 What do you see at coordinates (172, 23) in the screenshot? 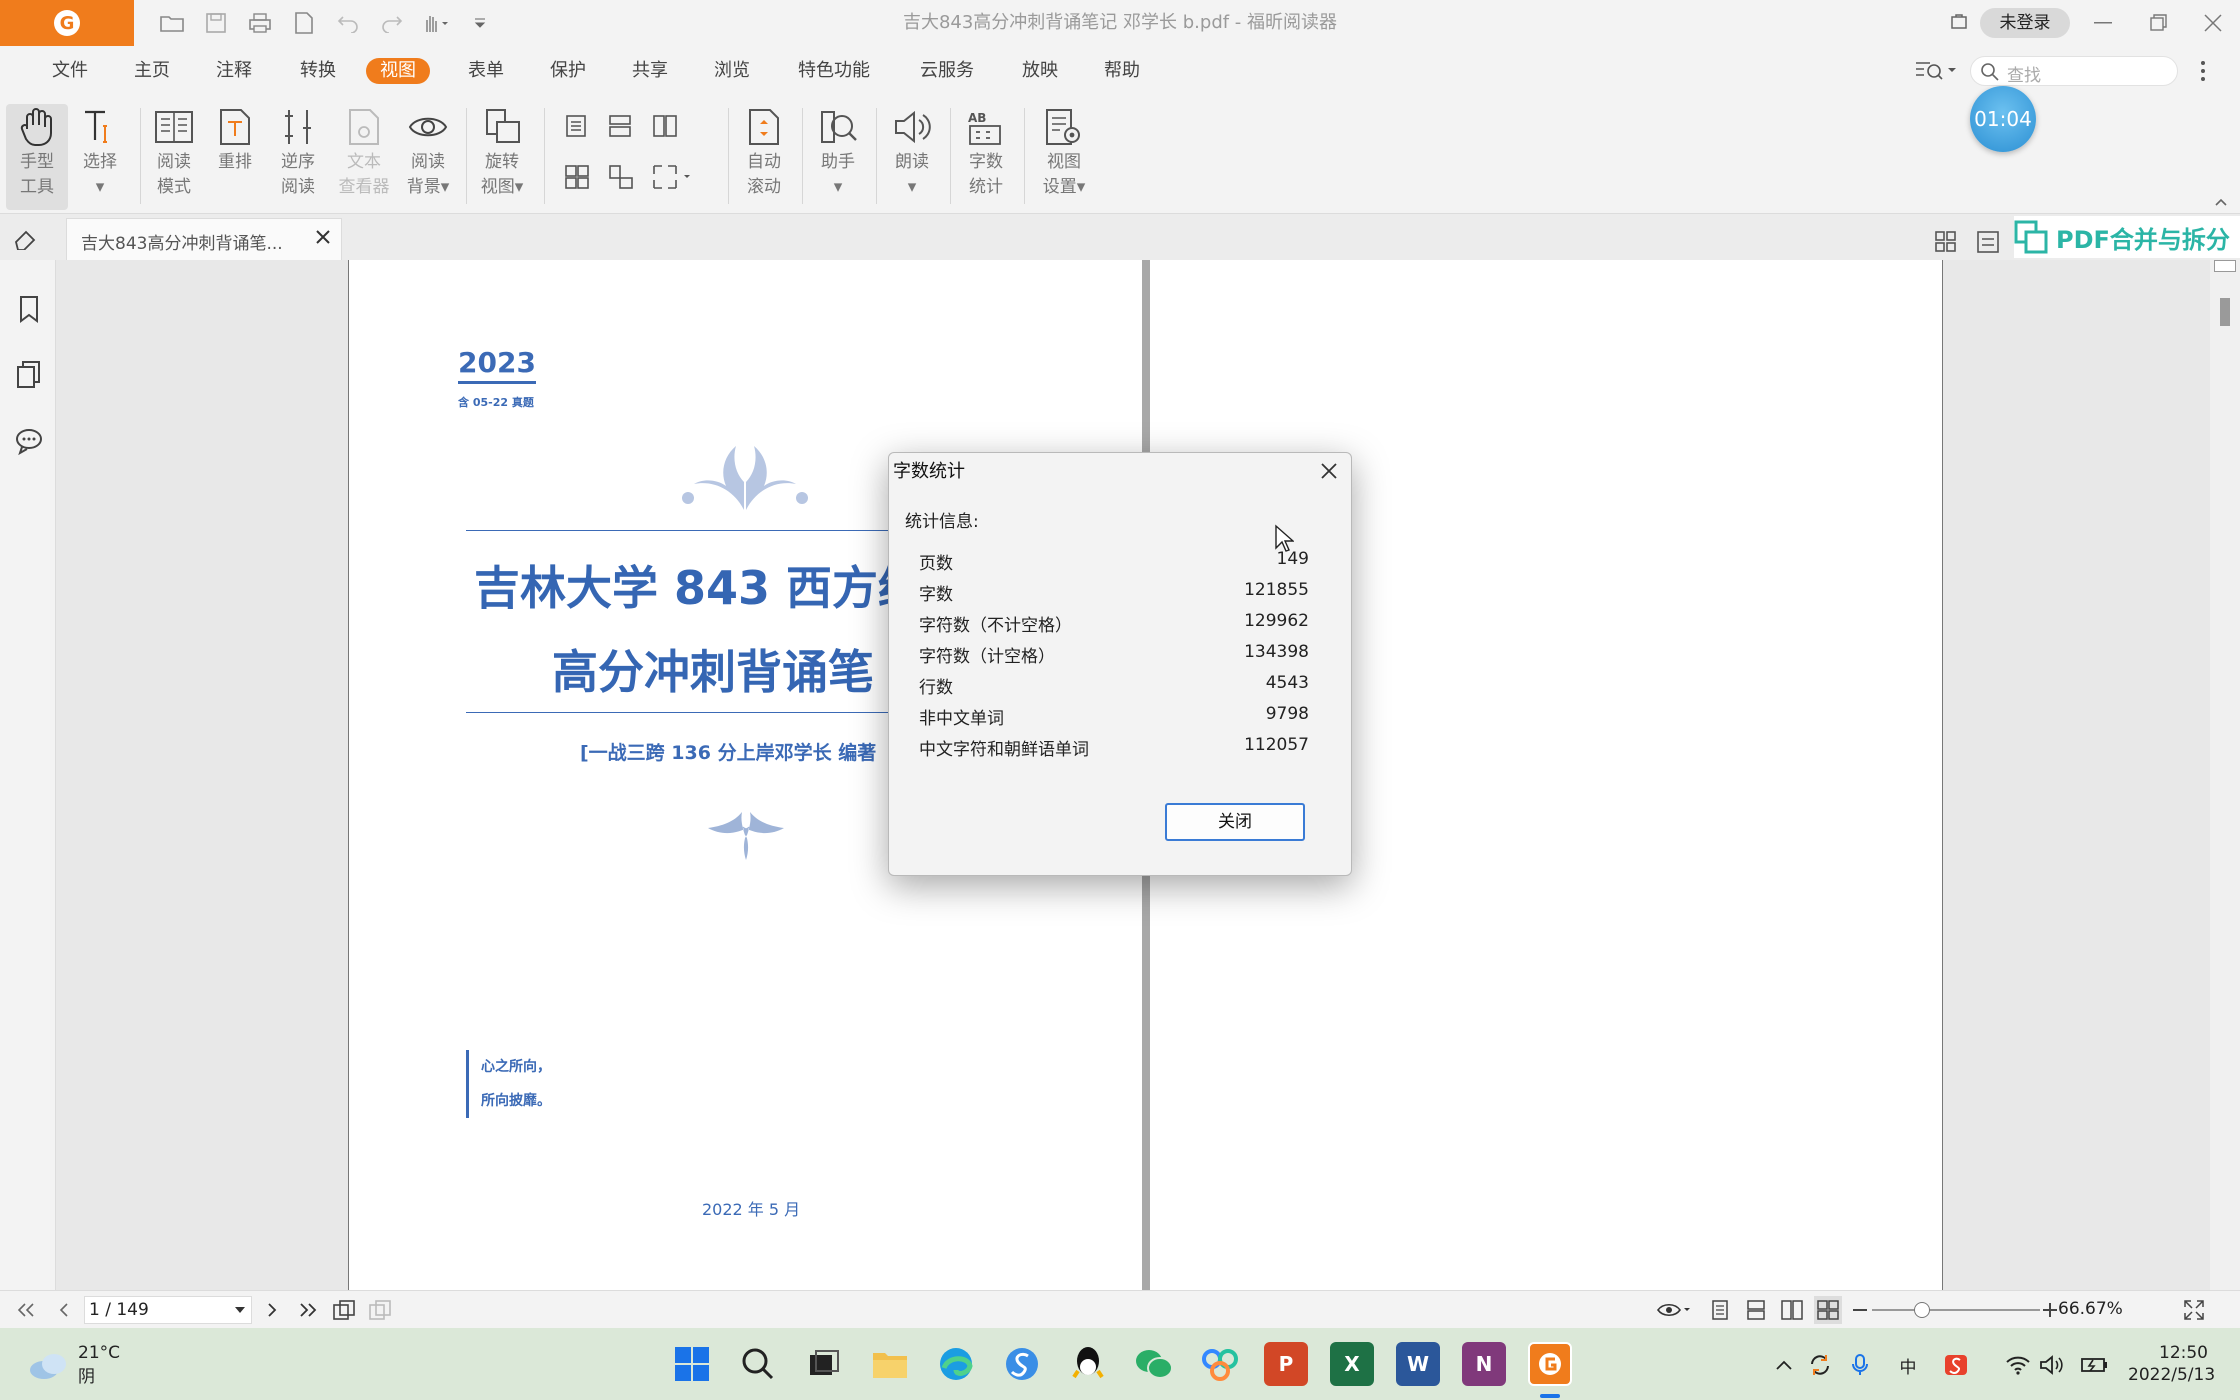
I see `open-folder-icon` at bounding box center [172, 23].